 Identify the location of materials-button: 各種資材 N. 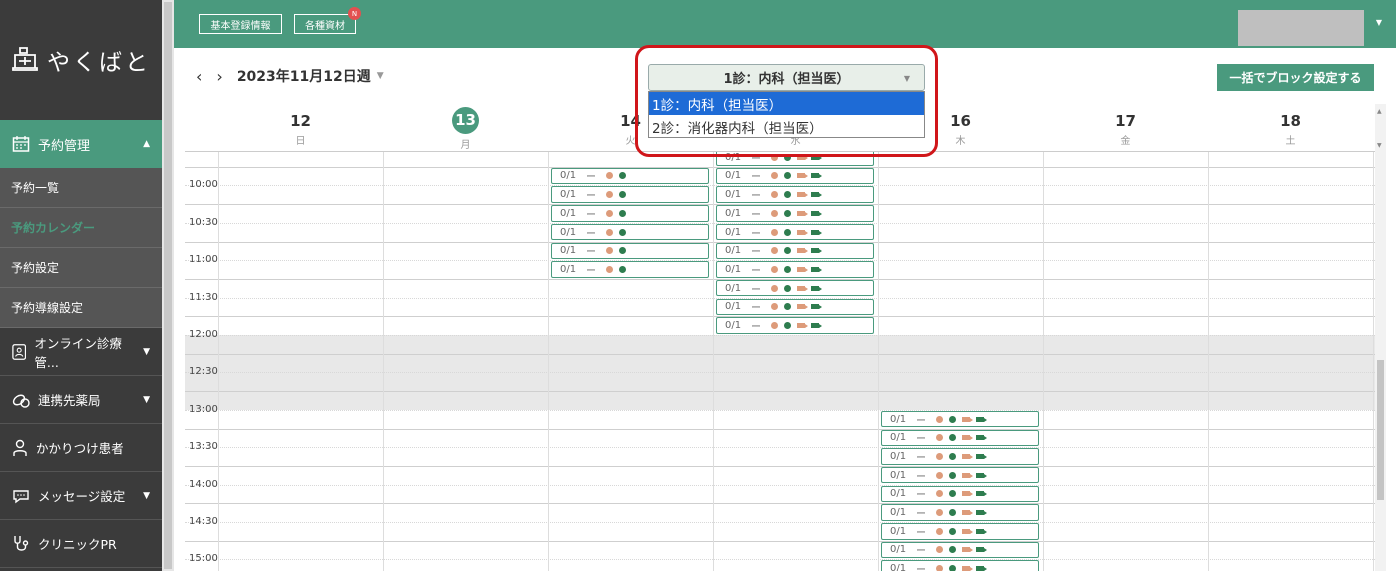
(327, 20).